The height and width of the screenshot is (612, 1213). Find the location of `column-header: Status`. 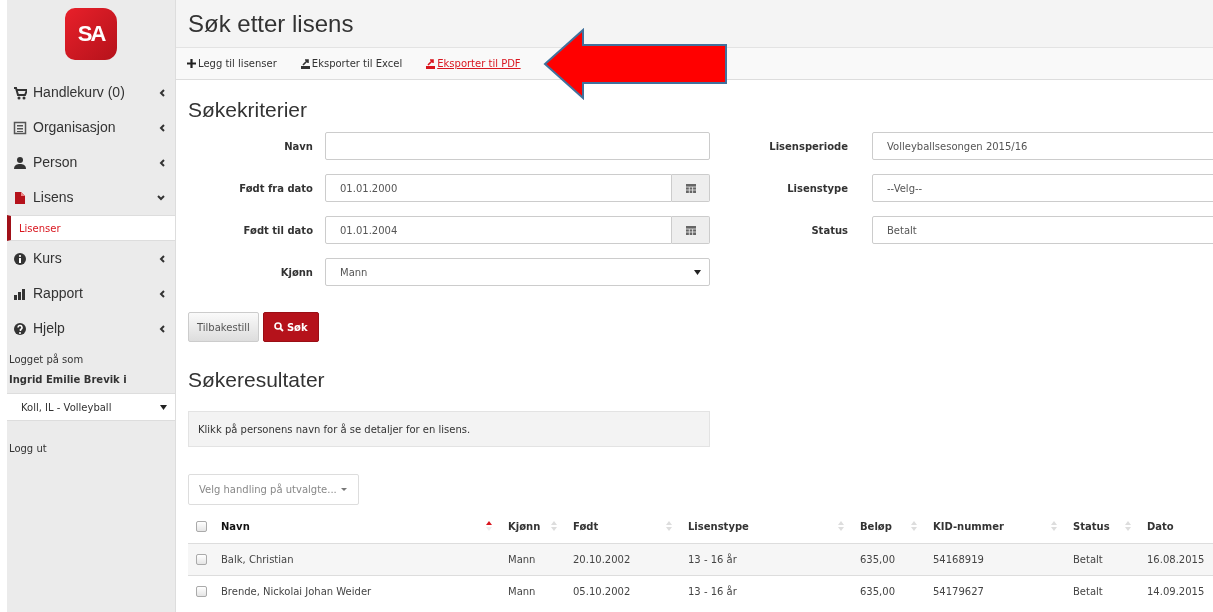

column-header: Status is located at coordinates (1091, 526).